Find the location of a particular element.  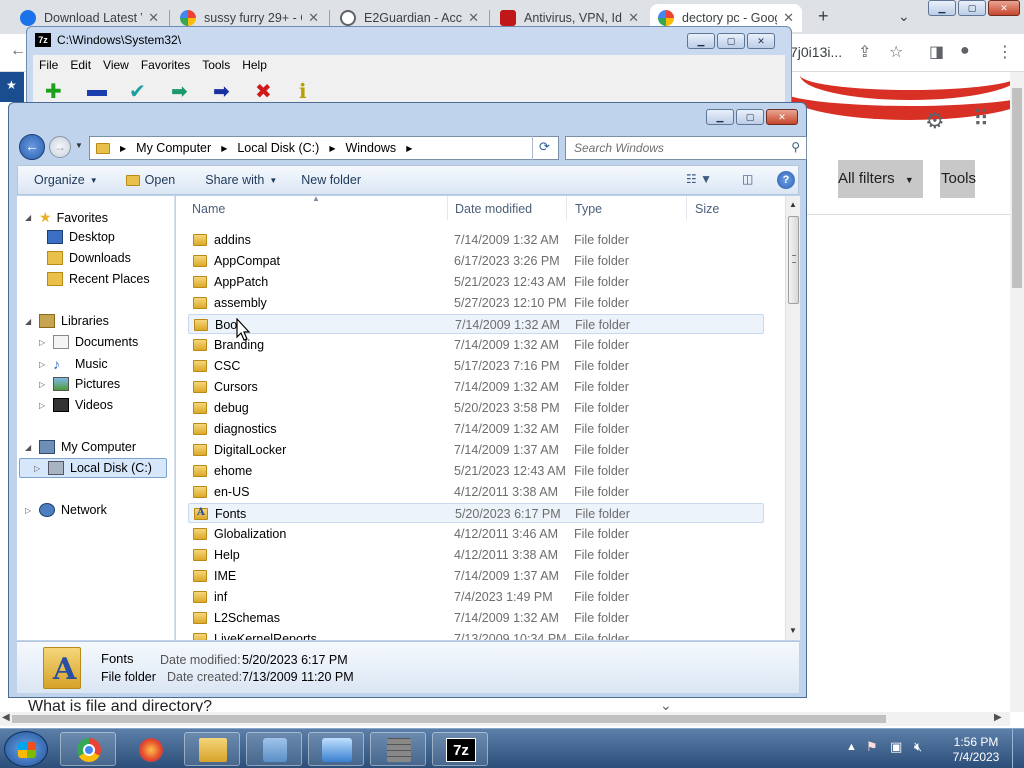

tab-search-icon: ⌄ is located at coordinates (904, 16).